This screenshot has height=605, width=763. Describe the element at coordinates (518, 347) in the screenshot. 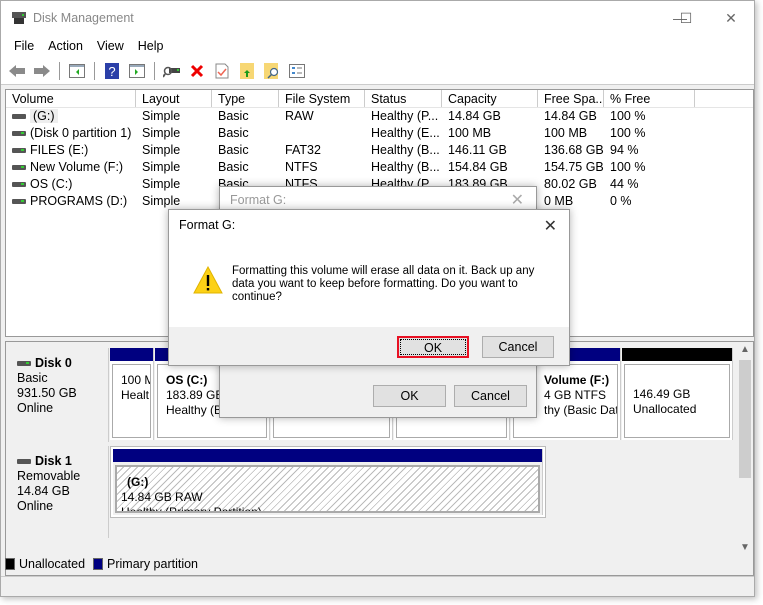

I see `cancel-button: Cancel` at that location.